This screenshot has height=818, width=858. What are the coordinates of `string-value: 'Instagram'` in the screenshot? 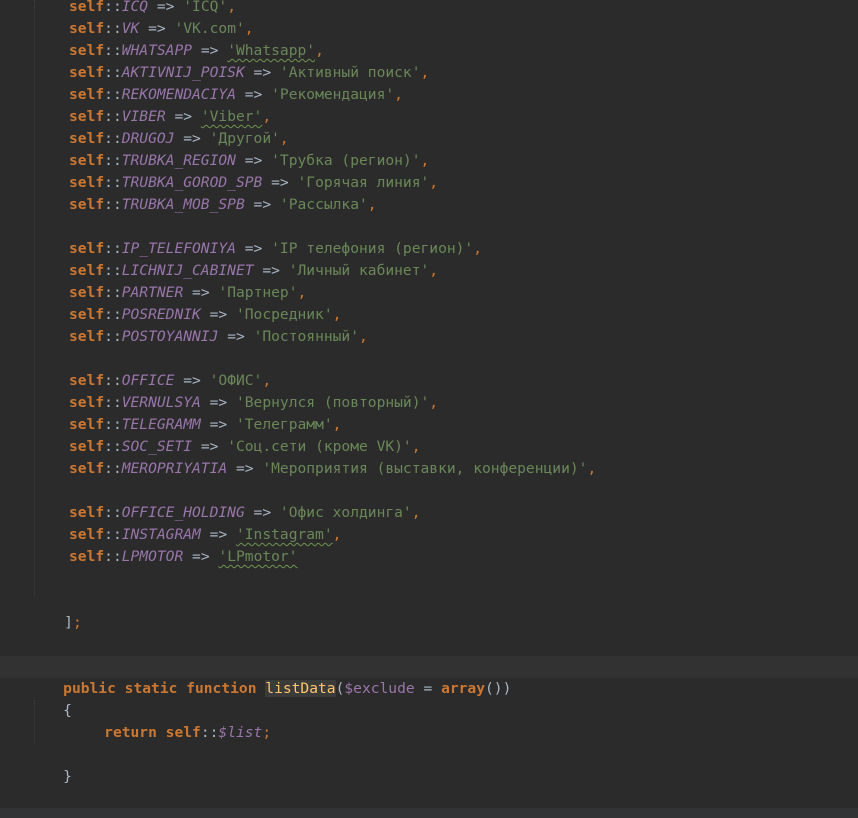 It's located at (284, 534).